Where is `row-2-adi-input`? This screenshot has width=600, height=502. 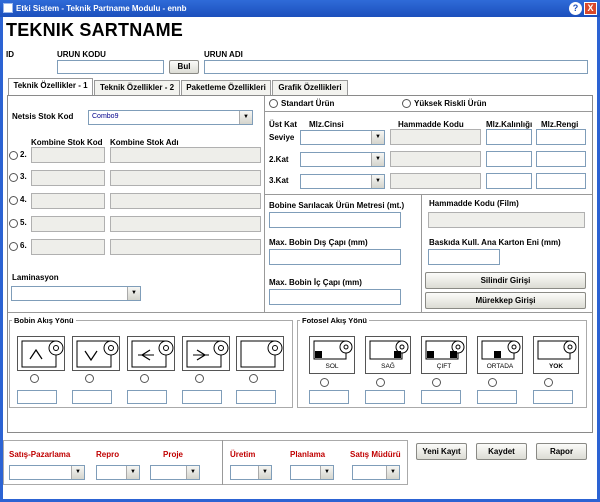 row-2-adi-input is located at coordinates (185, 155).